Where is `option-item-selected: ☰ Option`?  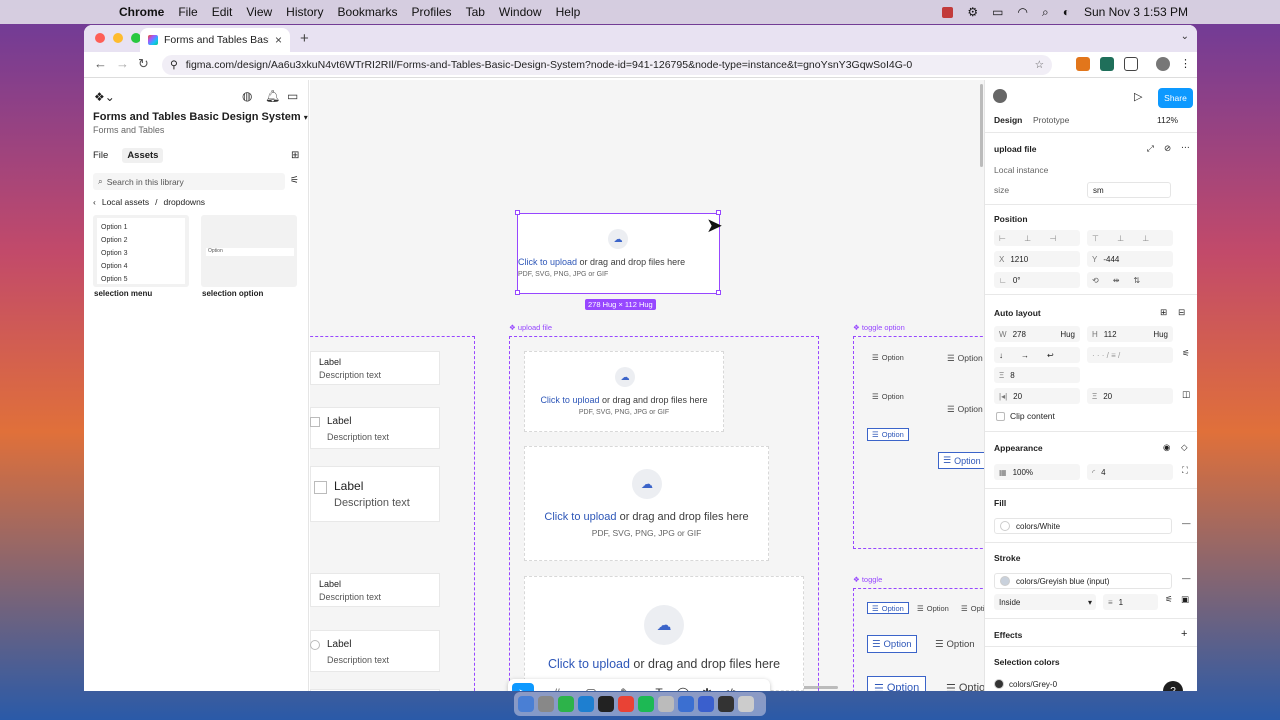
option-item-selected: ☰ Option is located at coordinates (888, 434).